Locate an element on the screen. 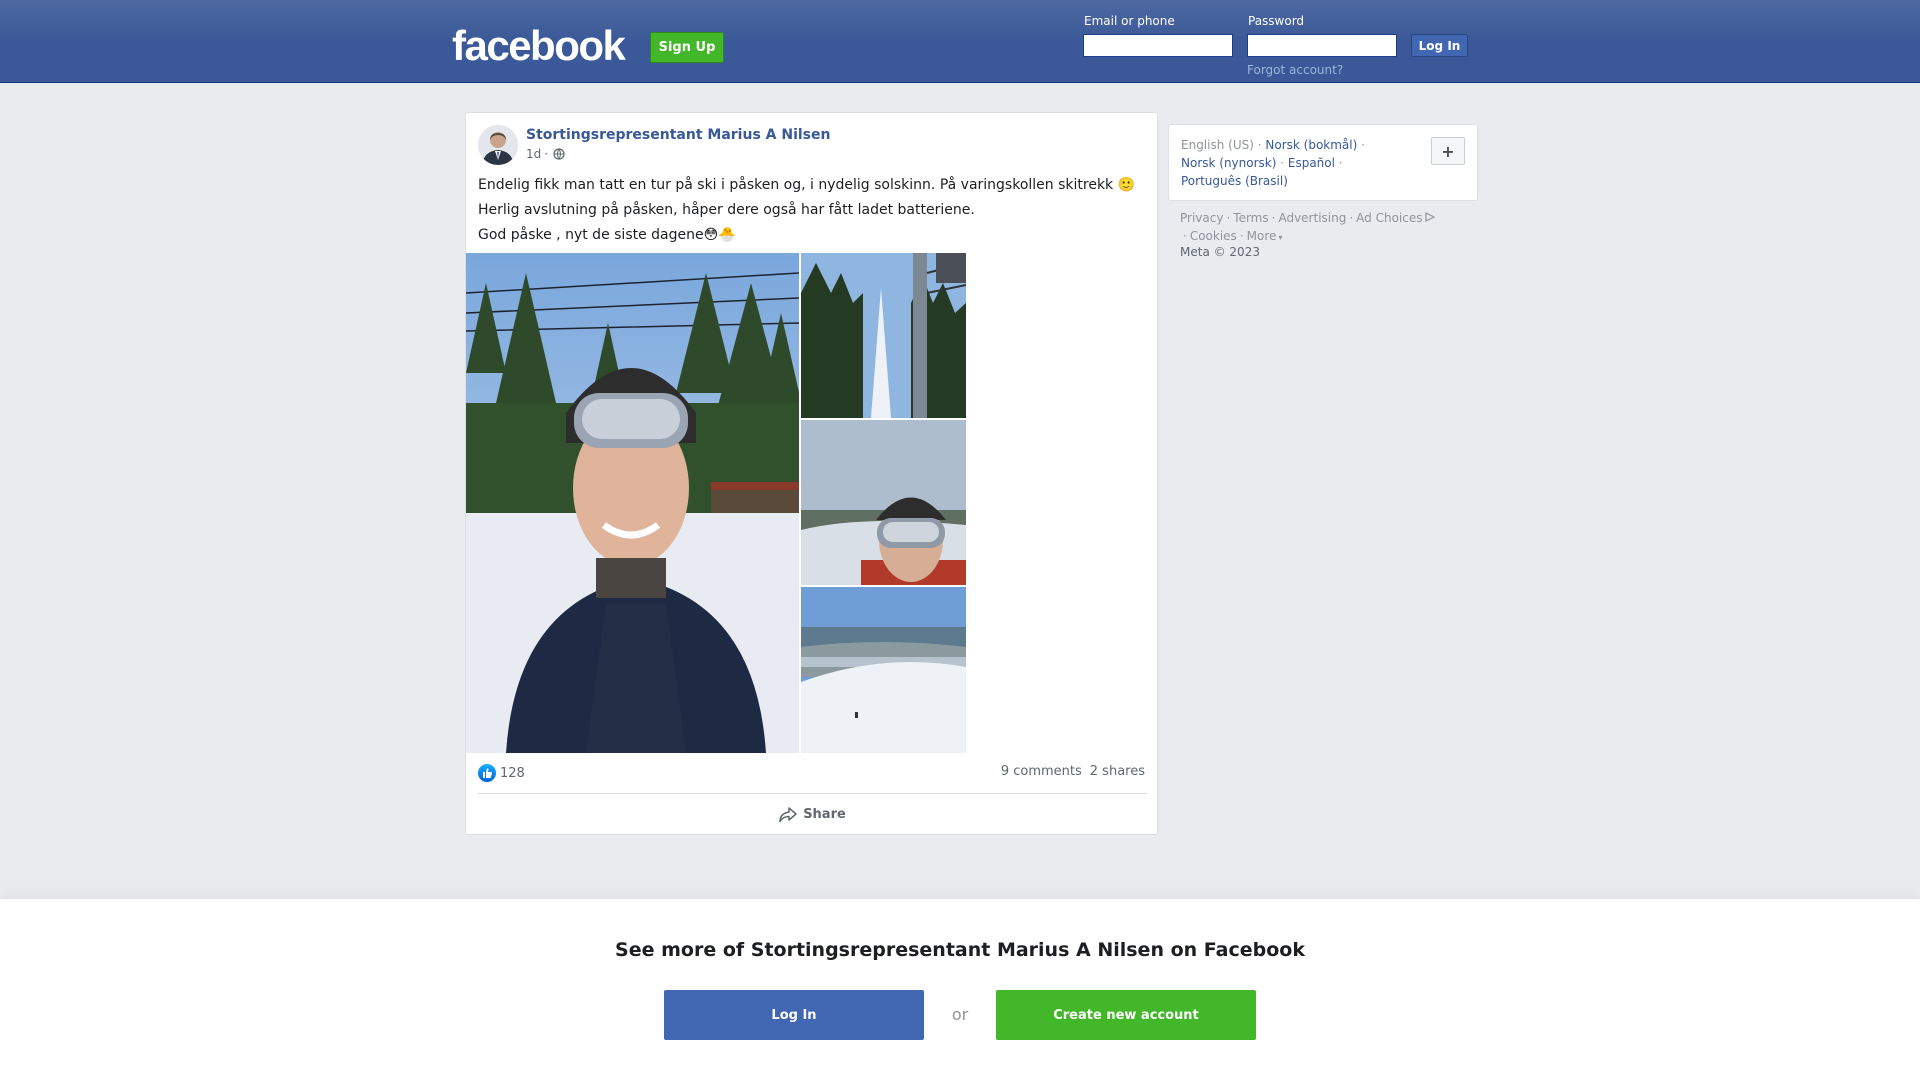  photo-valley-view is located at coordinates (883, 670).